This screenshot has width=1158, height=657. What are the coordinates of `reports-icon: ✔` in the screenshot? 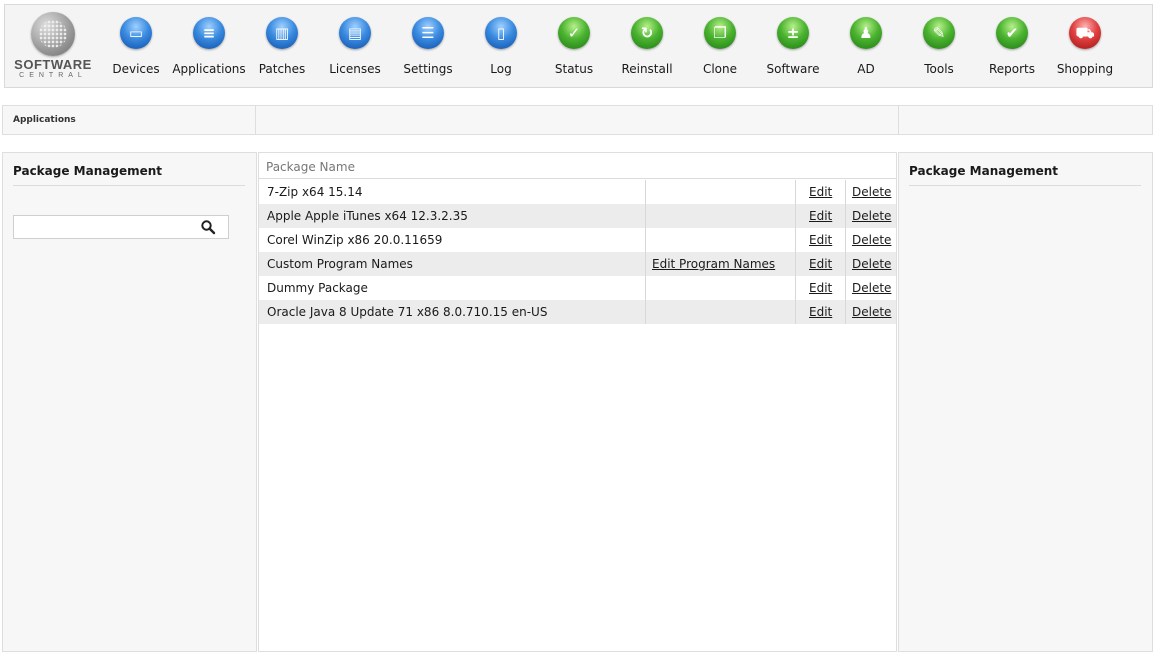 It's located at (1012, 33).